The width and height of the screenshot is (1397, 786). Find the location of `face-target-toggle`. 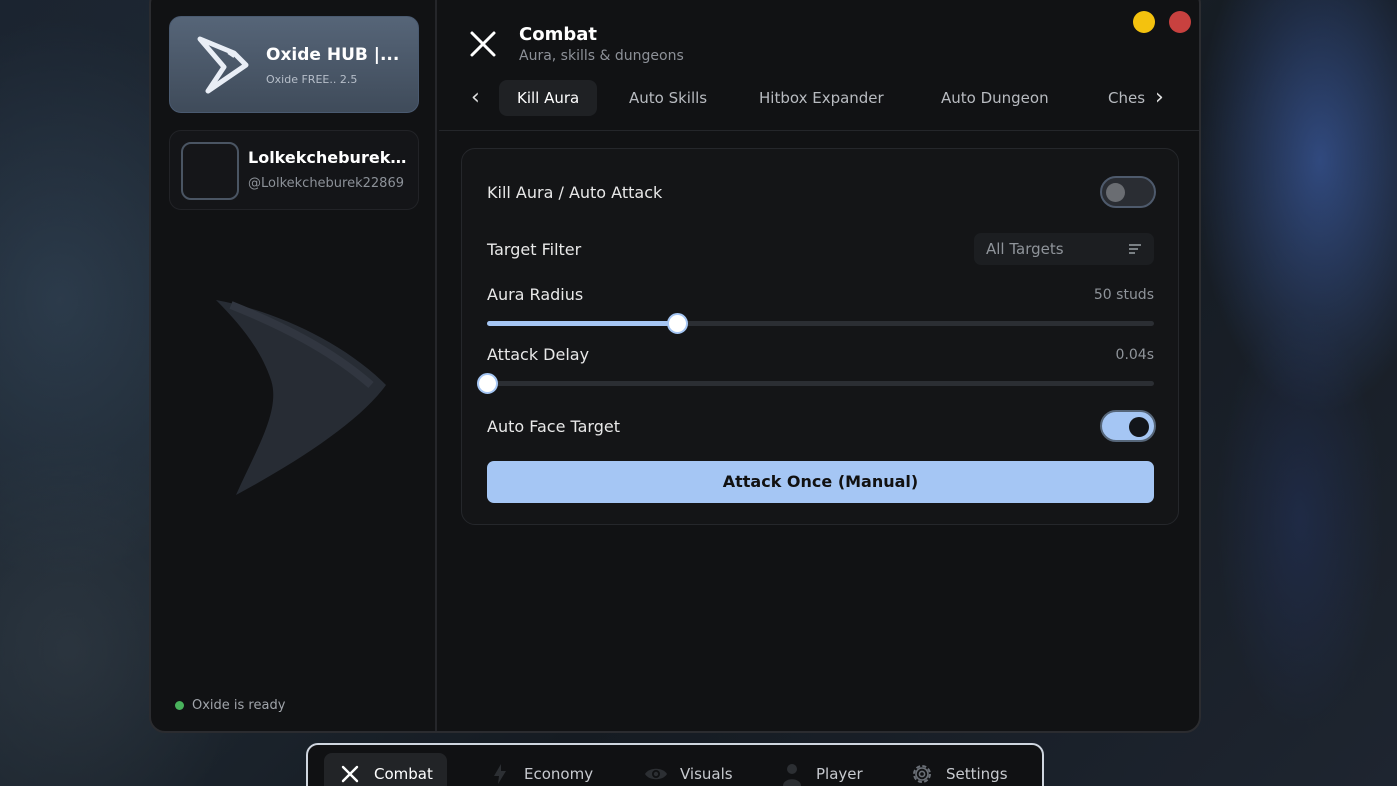

face-target-toggle is located at coordinates (1128, 426).